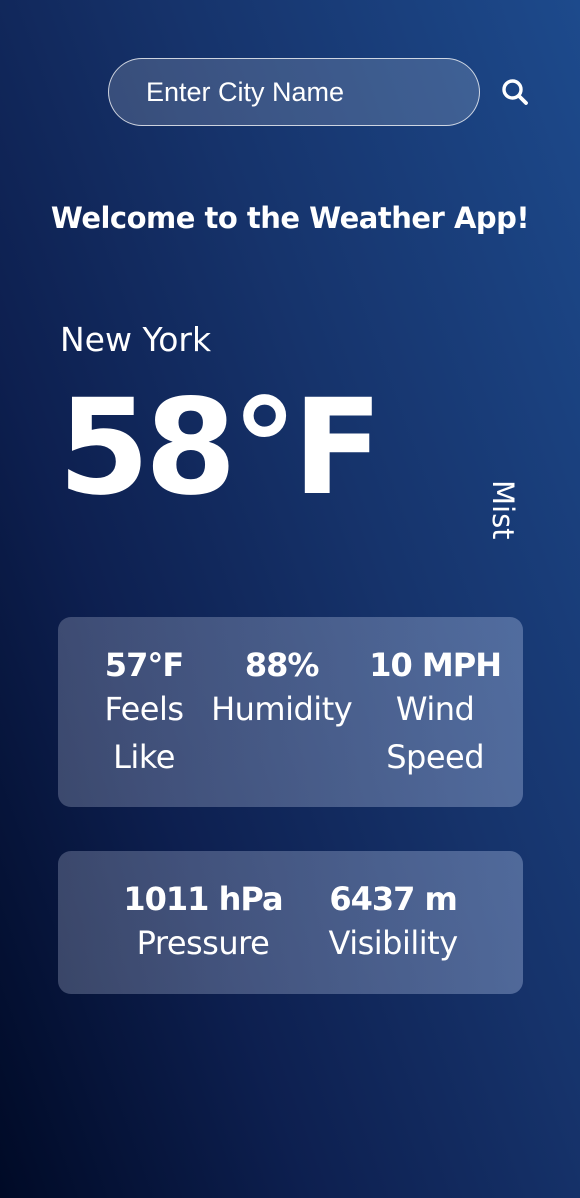 Image resolution: width=580 pixels, height=1198 pixels. Describe the element at coordinates (282, 665) in the screenshot. I see `humidity-value: 88%` at that location.